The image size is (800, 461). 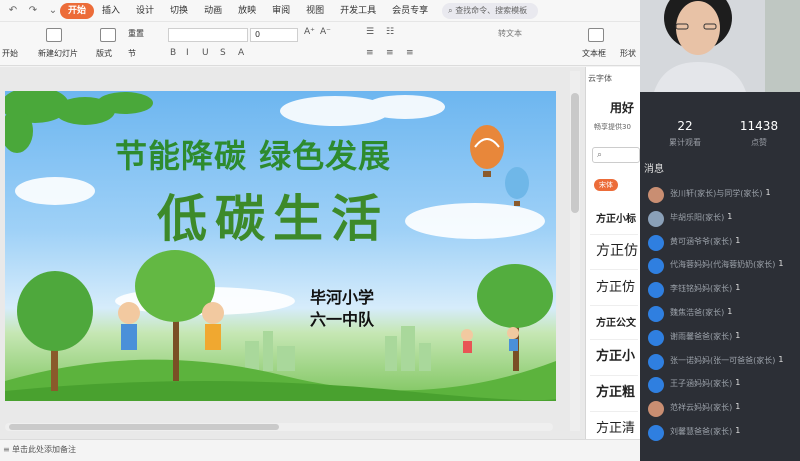 I want to click on notes-icon: ≡, so click(x=6, y=449).